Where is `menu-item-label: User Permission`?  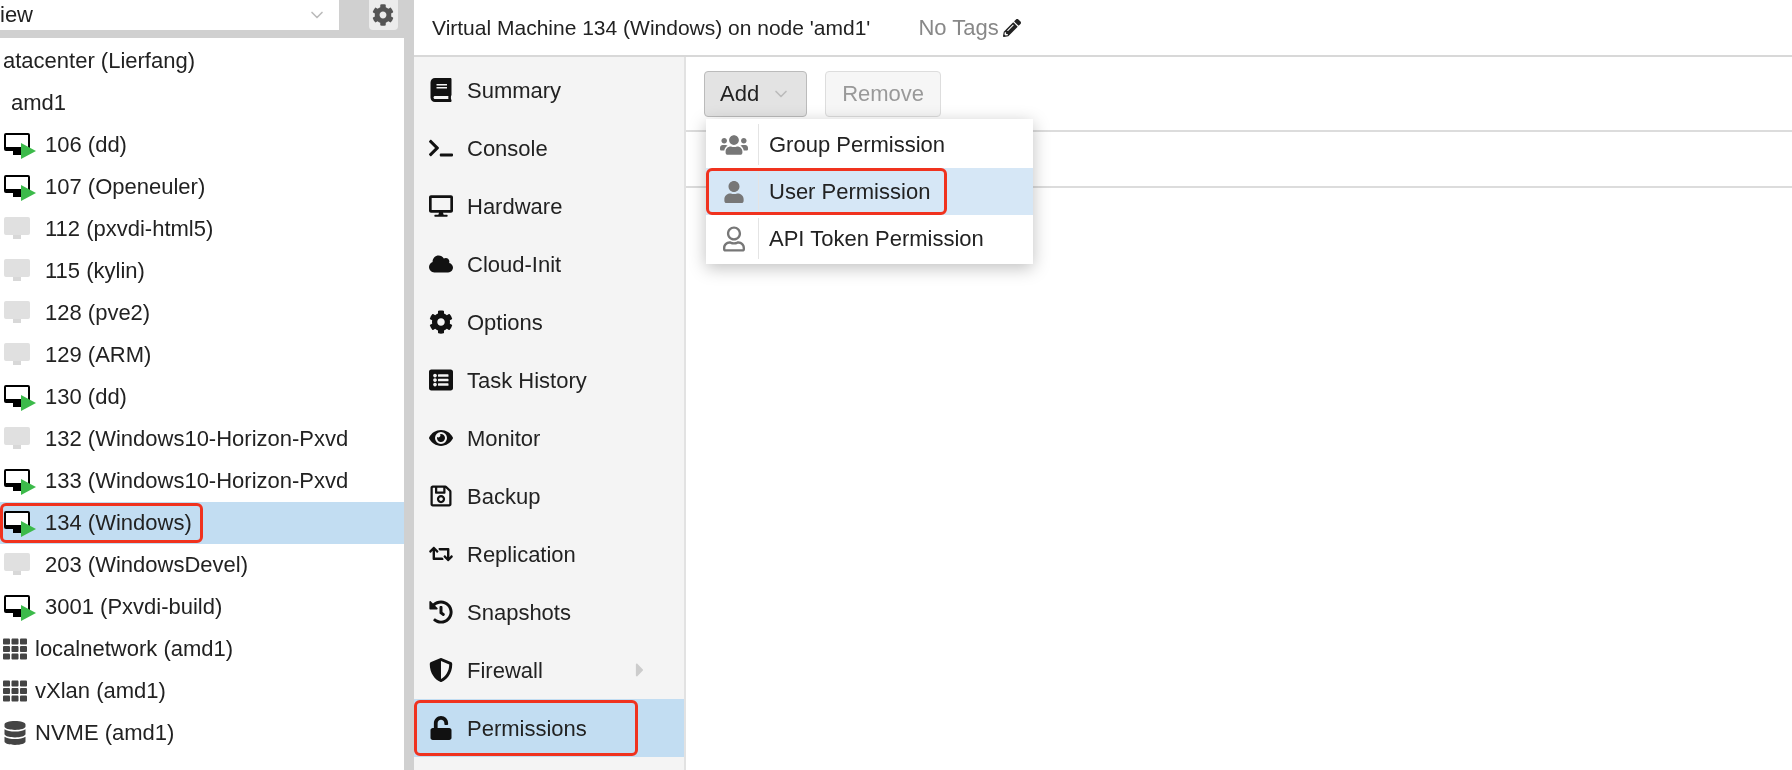 menu-item-label: User Permission is located at coordinates (850, 192).